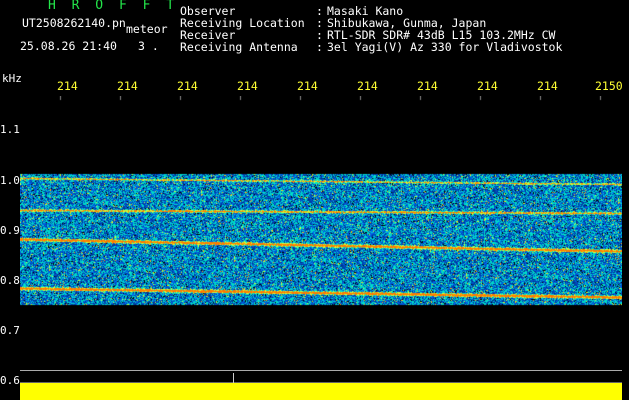  I want to click on timestamp: 25.08.26 21:40, so click(68, 46).